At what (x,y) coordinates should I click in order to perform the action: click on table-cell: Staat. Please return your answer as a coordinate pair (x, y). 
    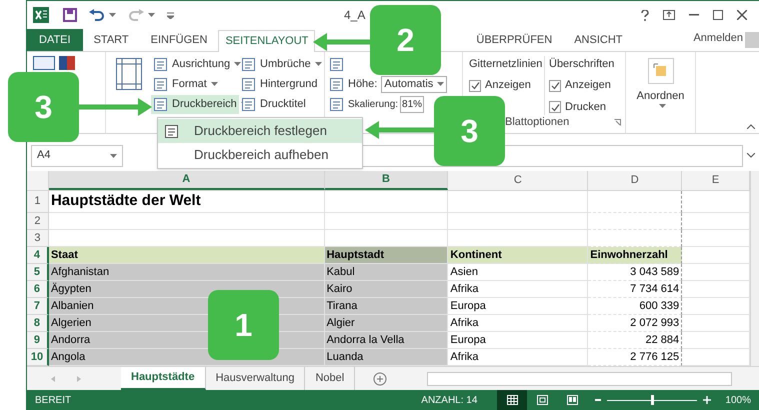
    Looking at the image, I should click on (186, 255).